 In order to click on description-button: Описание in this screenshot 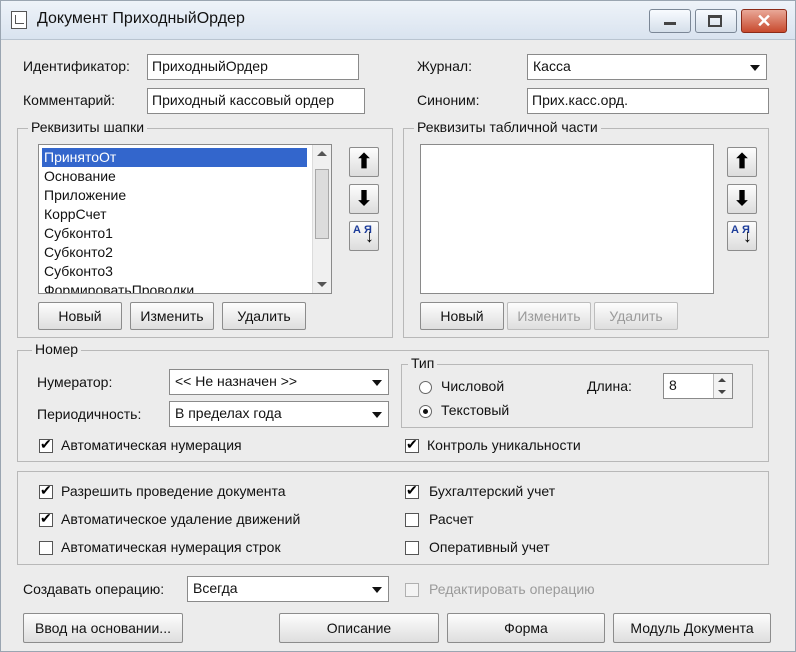, I will do `click(359, 628)`.